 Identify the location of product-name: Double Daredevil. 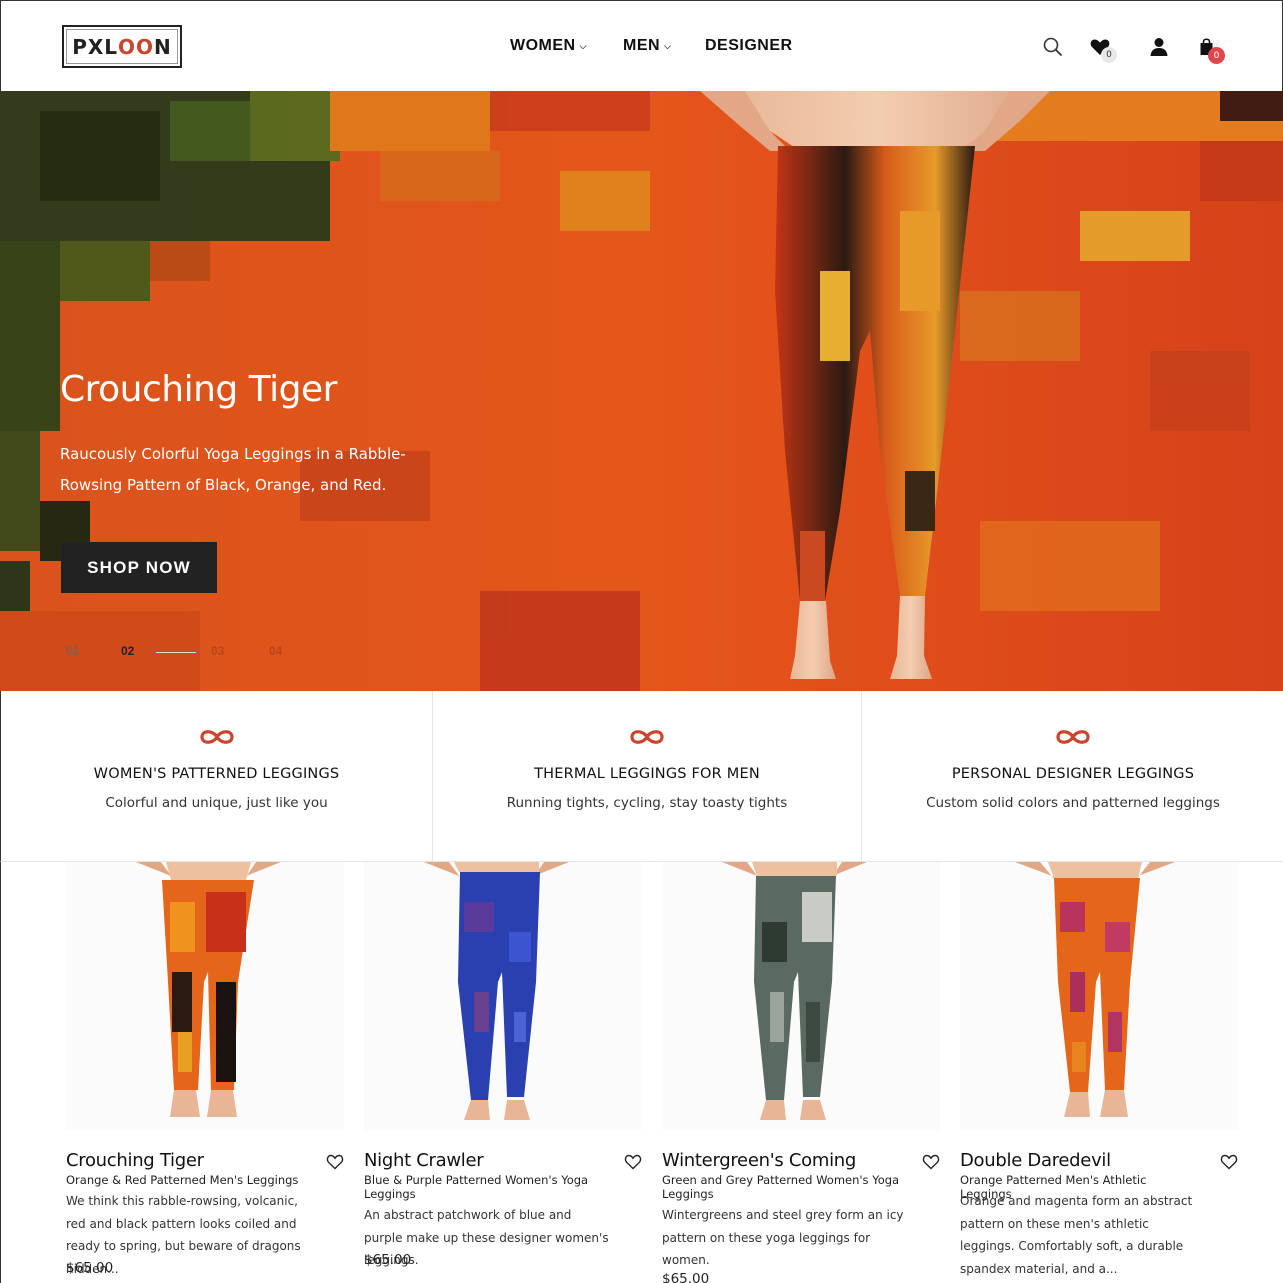
(1035, 1160).